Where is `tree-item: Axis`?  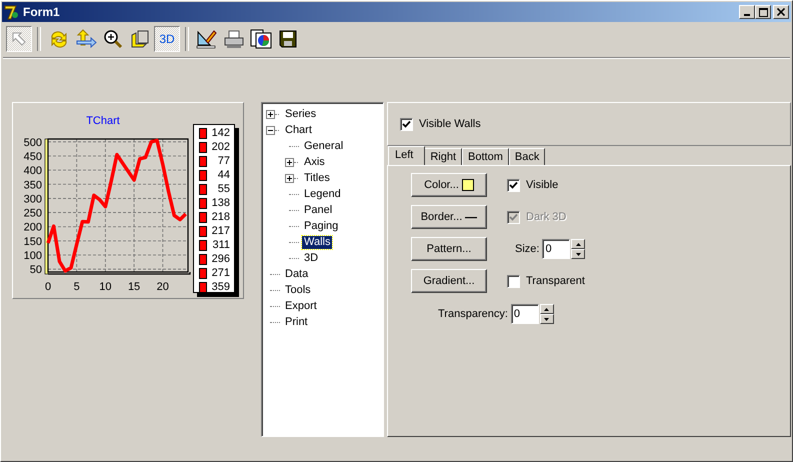 tree-item: Axis is located at coordinates (314, 162).